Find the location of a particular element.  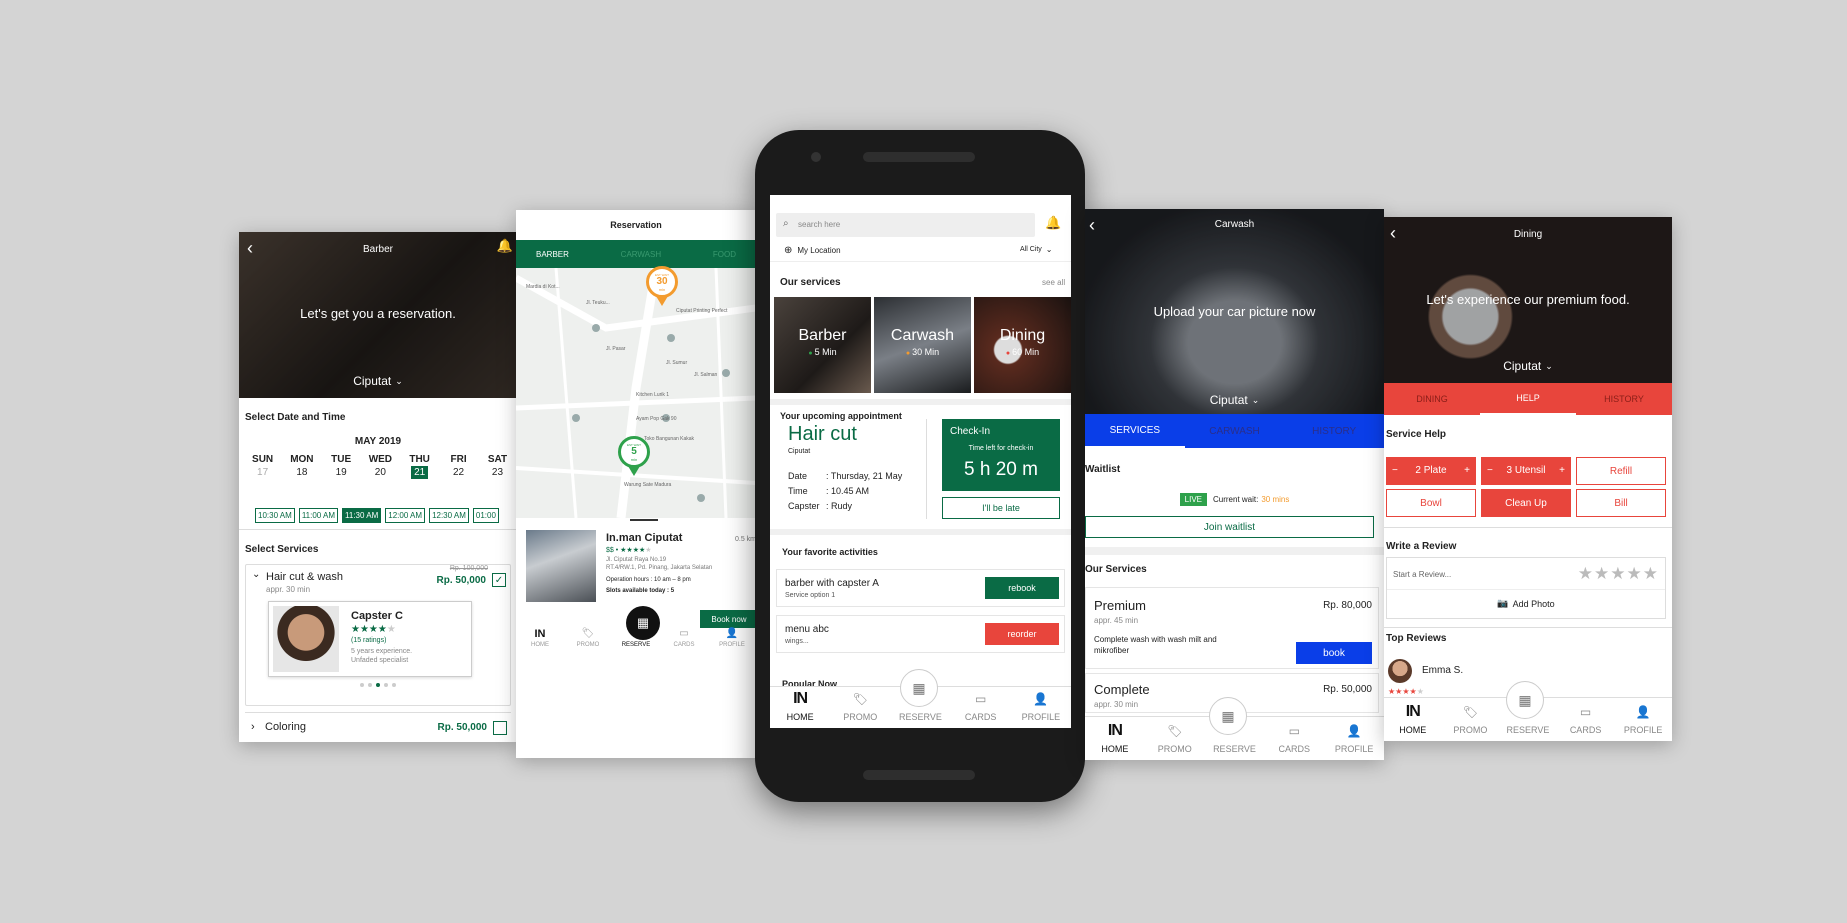

utensil-stepper: − 3 Utensil + is located at coordinates (1526, 471).